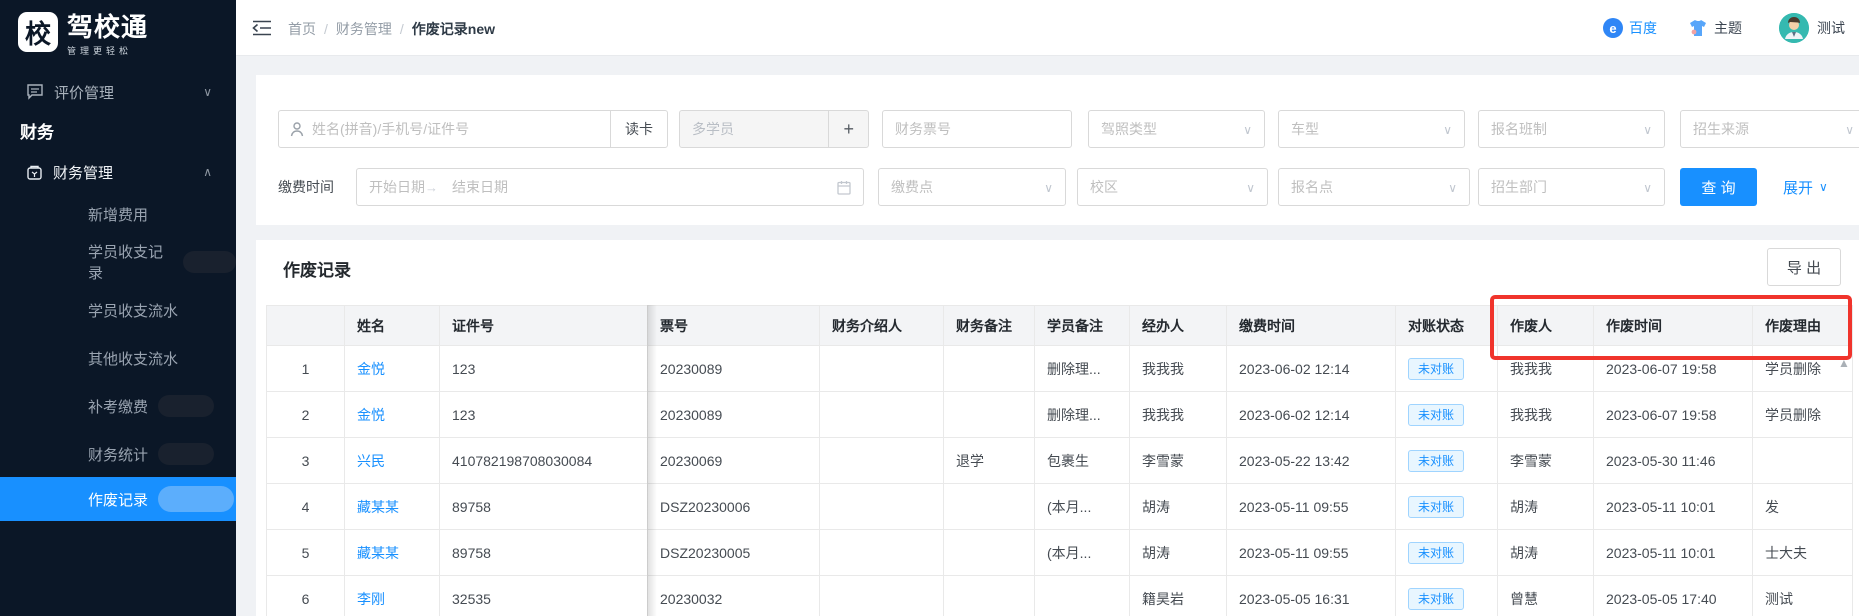 The height and width of the screenshot is (616, 1859). What do you see at coordinates (118, 262) in the screenshot?
I see `sidebar-item-student-payment-records: 学员收支记录` at bounding box center [118, 262].